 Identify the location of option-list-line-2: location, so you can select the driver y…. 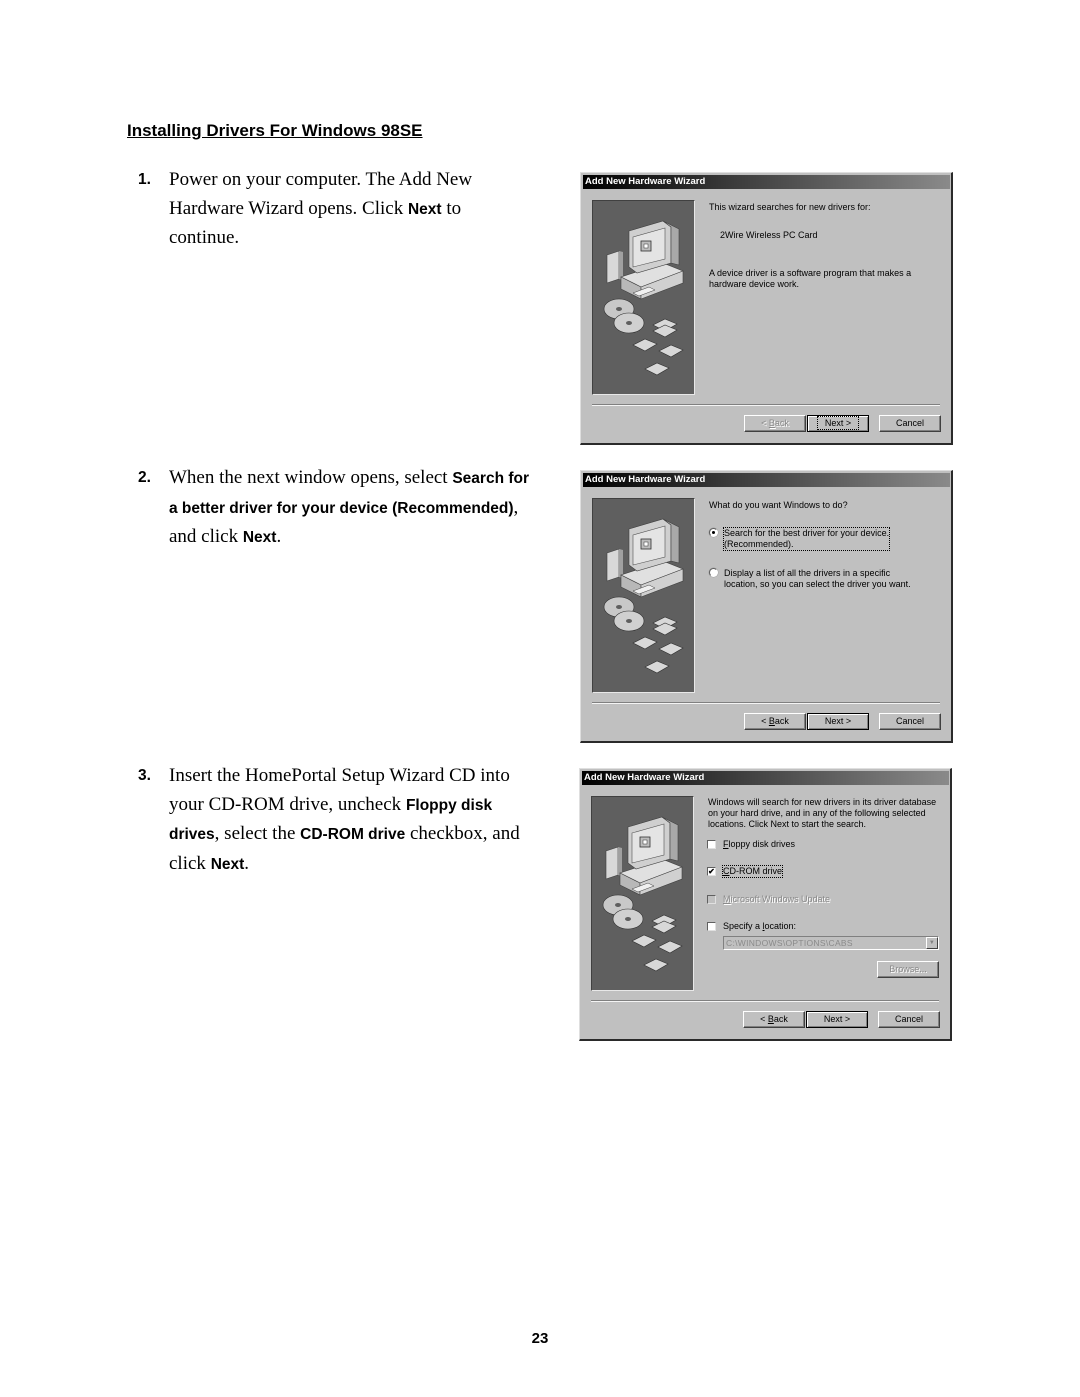
(817, 584).